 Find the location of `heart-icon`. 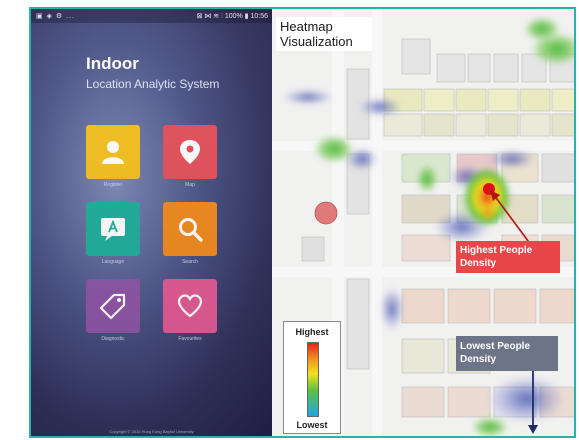

heart-icon is located at coordinates (190, 306).